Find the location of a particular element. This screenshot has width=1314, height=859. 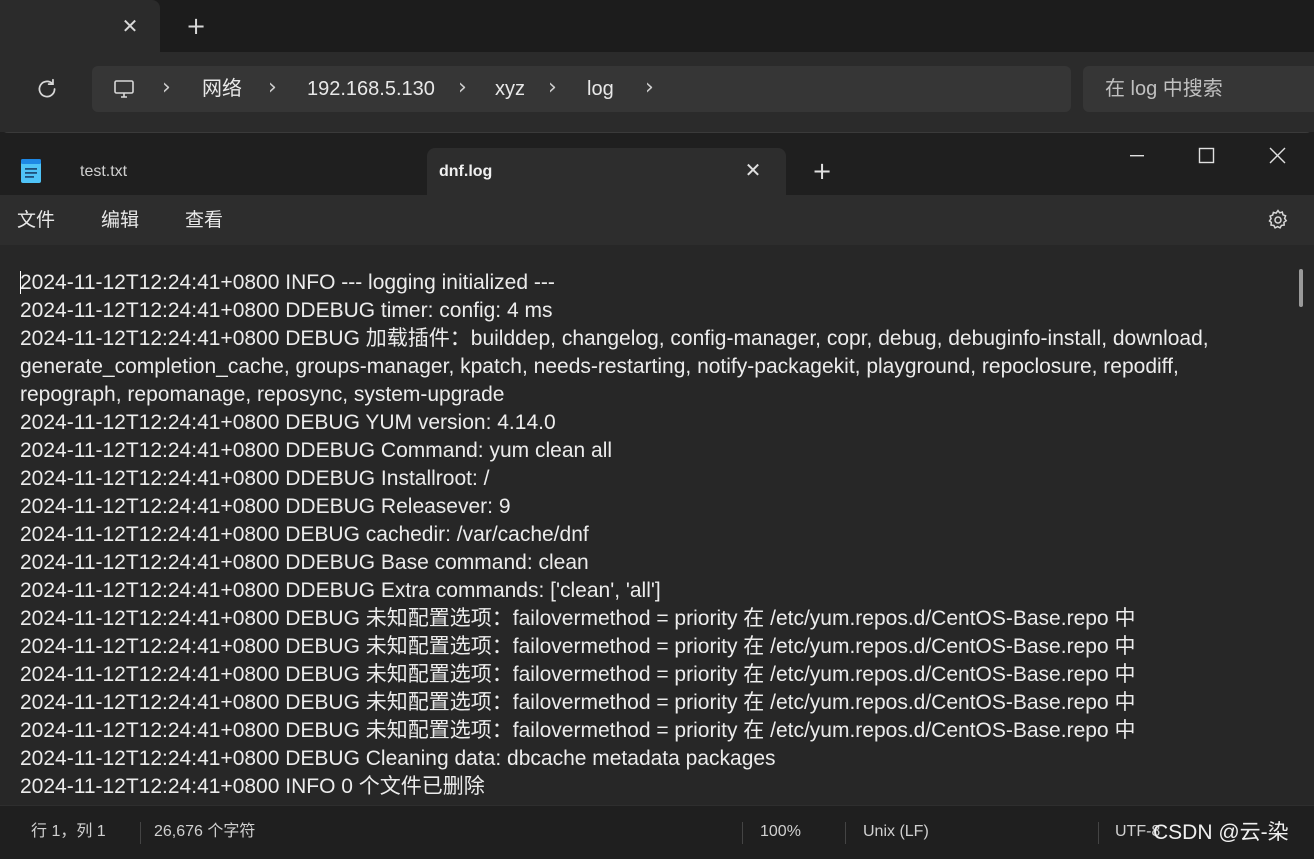

title-bar: test.txt dnf.log ✕ + is located at coordinates (657, 164).